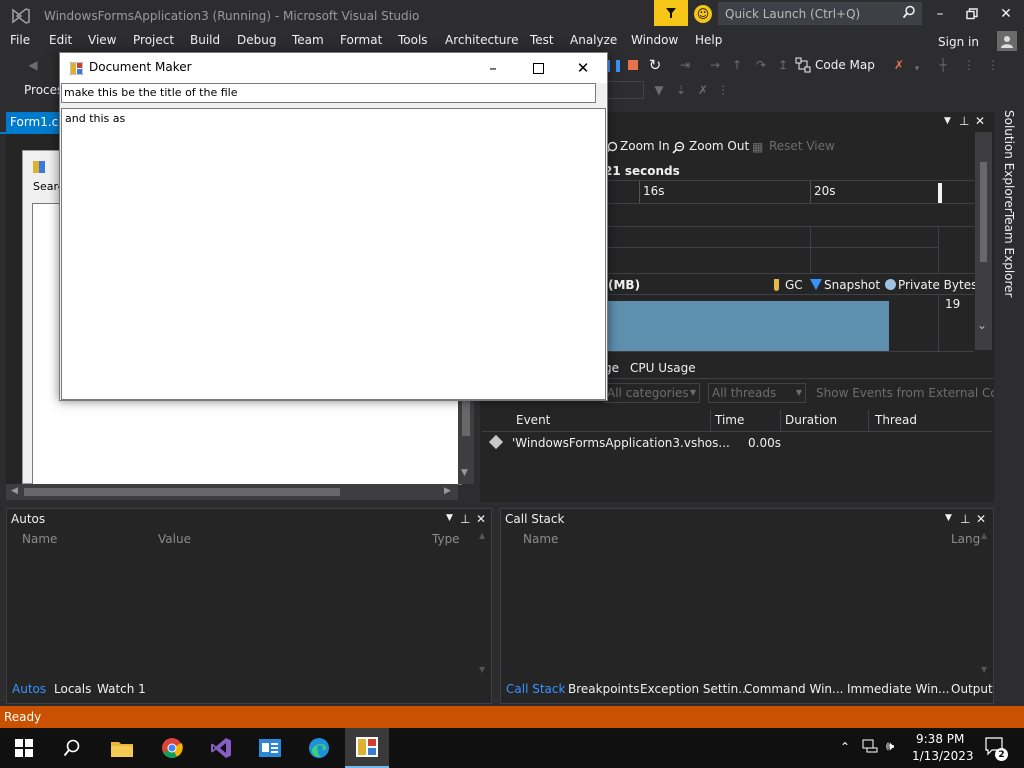 The image size is (1024, 768). Describe the element at coordinates (153, 40) in the screenshot. I see `menu-project: Project` at that location.